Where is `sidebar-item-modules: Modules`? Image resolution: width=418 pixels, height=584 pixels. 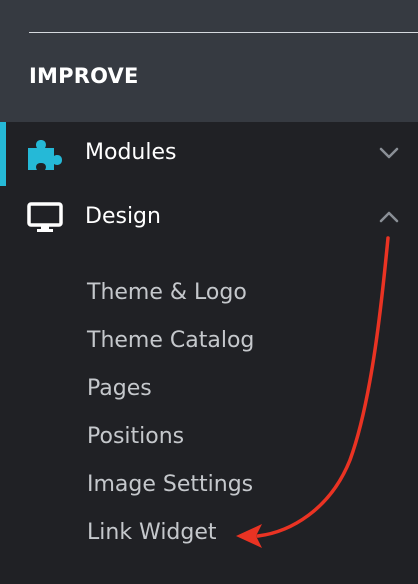 sidebar-item-modules: Modules is located at coordinates (209, 154).